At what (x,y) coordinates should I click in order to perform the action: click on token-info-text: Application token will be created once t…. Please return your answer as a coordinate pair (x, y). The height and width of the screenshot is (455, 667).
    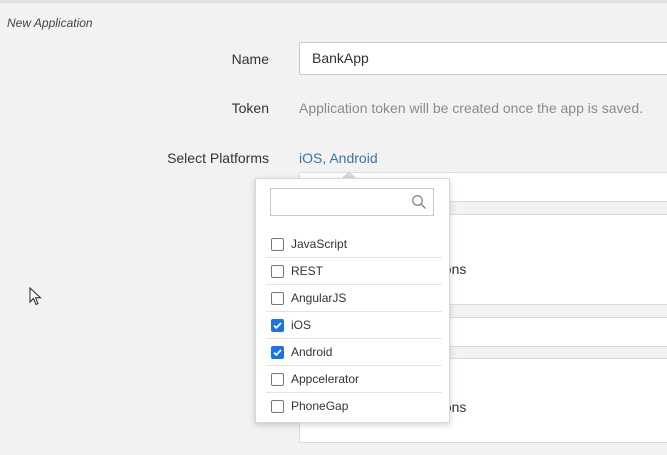
    Looking at the image, I should click on (471, 108).